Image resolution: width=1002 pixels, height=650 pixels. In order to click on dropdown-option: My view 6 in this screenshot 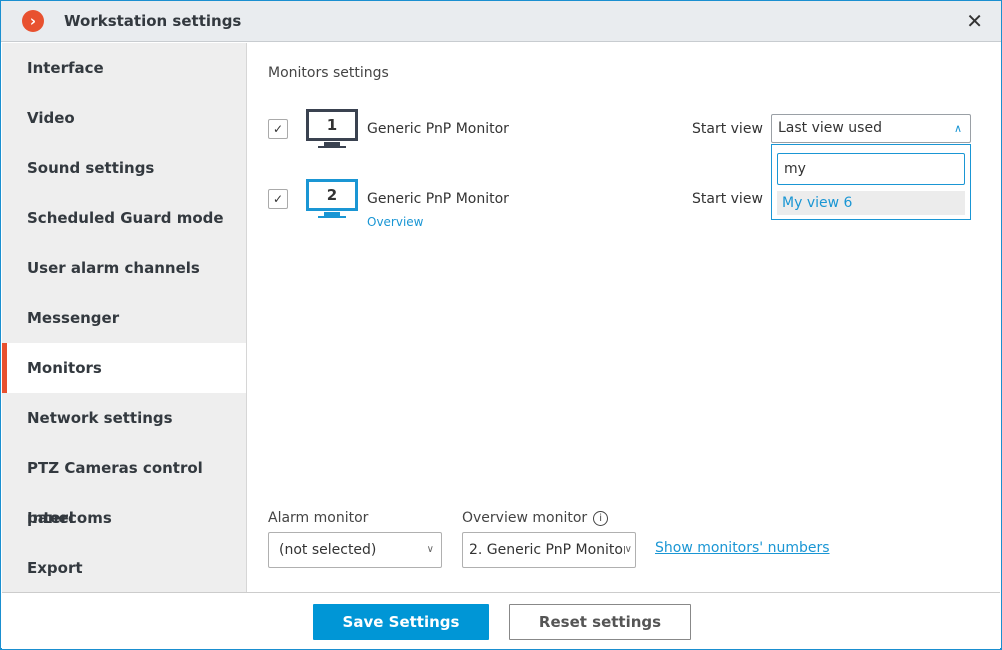, I will do `click(871, 203)`.